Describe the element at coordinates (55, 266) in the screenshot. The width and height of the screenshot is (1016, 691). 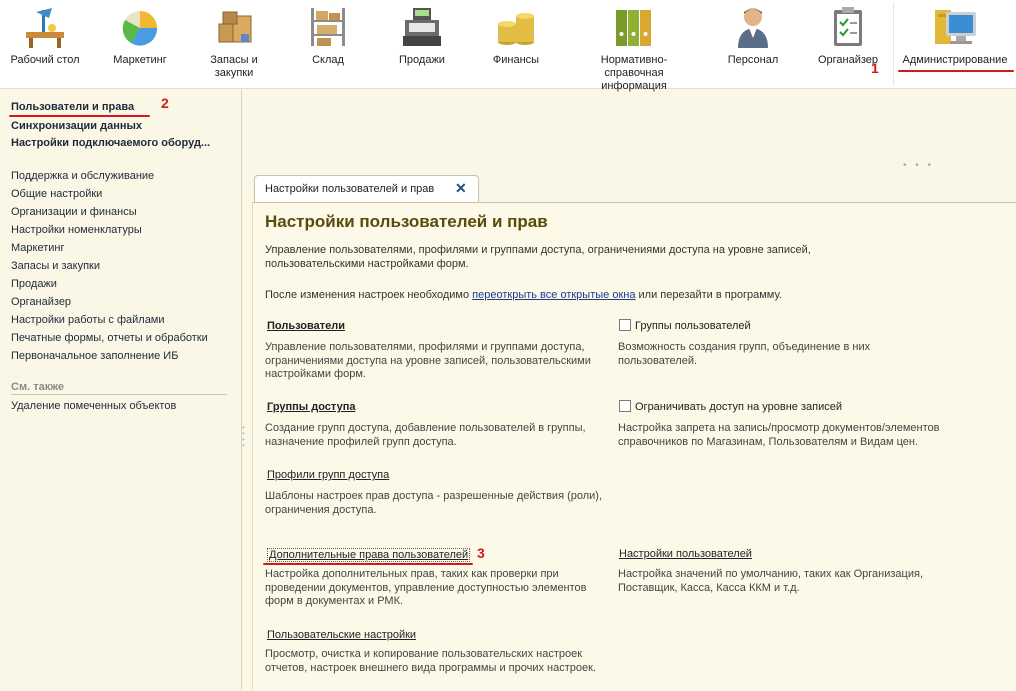
I see `sidebar-item: Запасы и закупки` at that location.